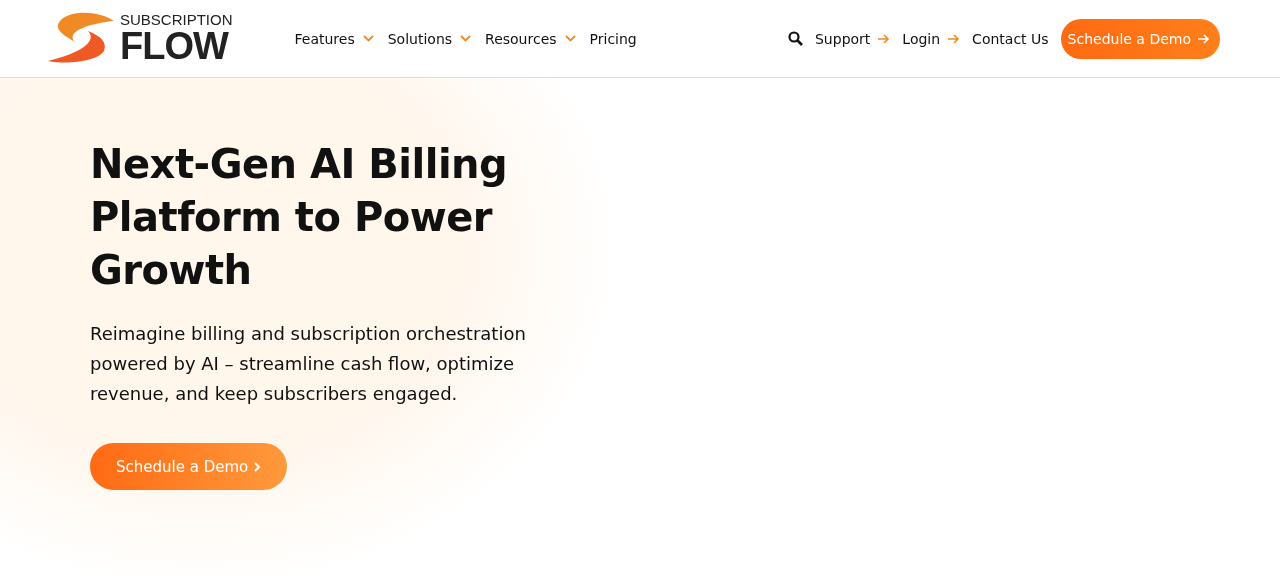  Describe the element at coordinates (613, 38) in the screenshot. I see `nav-link: Pricing` at that location.